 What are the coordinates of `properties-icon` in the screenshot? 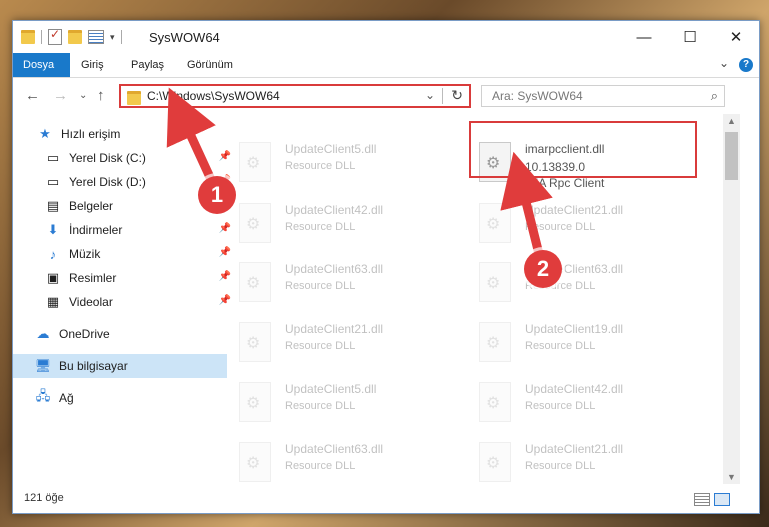 It's located at (96, 37).